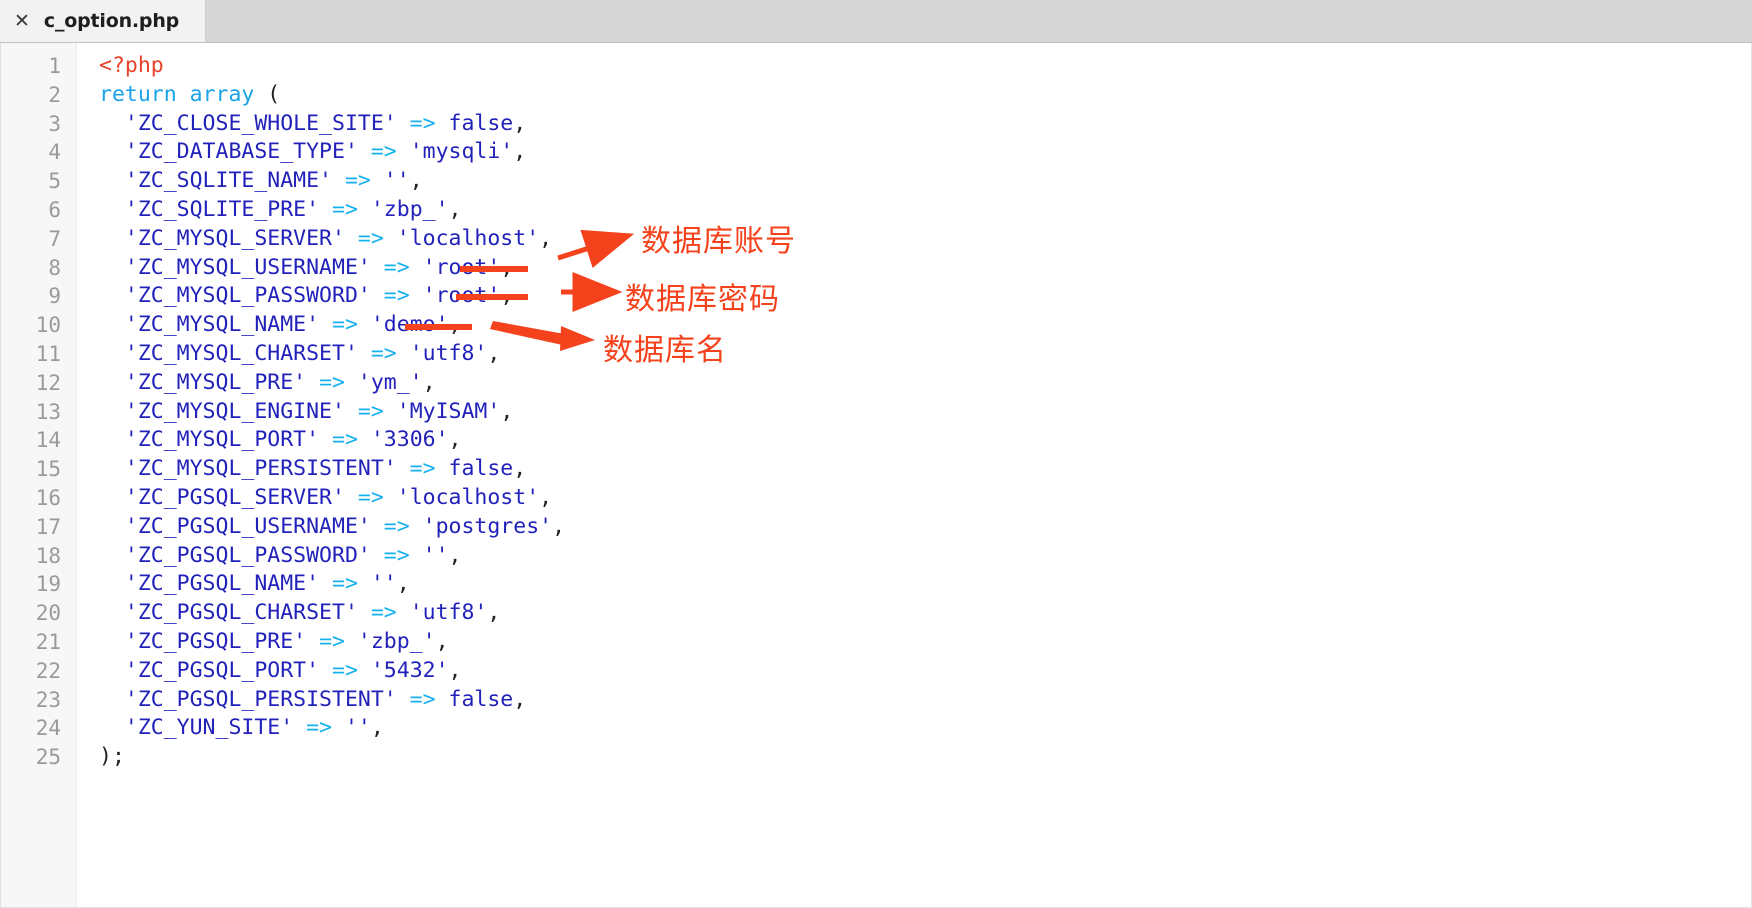 The height and width of the screenshot is (908, 1752). I want to click on line-number: 11, so click(48, 353).